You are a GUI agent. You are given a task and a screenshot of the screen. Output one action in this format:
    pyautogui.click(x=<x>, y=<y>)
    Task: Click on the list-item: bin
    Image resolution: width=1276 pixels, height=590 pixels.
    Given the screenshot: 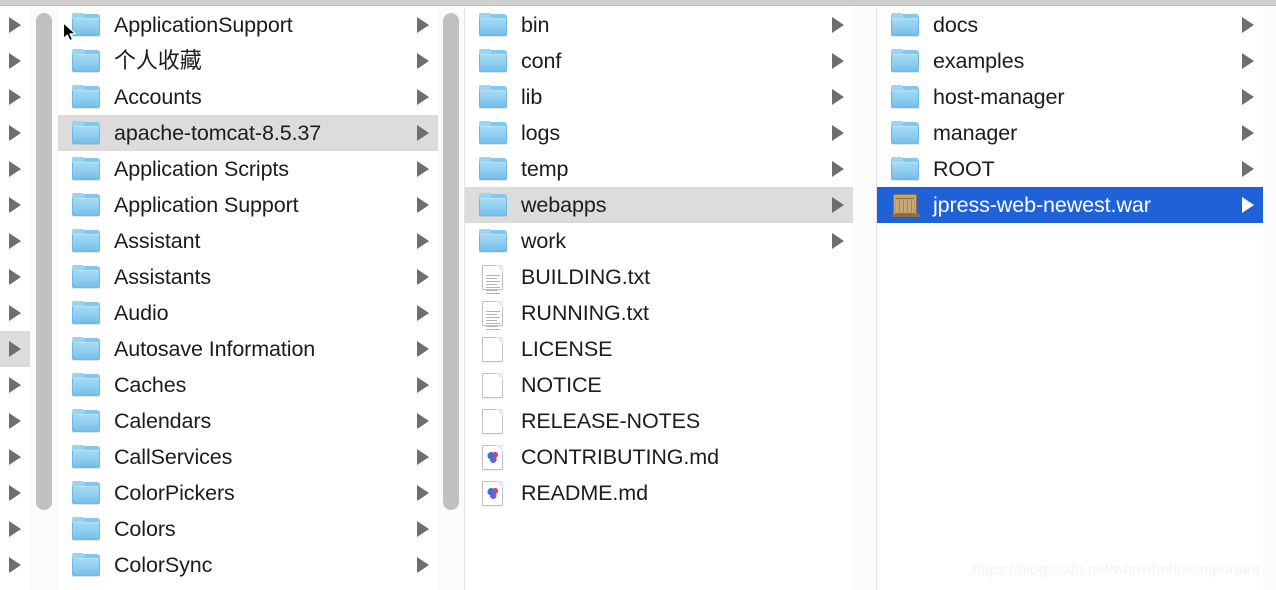 What is the action you would take?
    pyautogui.click(x=647, y=25)
    